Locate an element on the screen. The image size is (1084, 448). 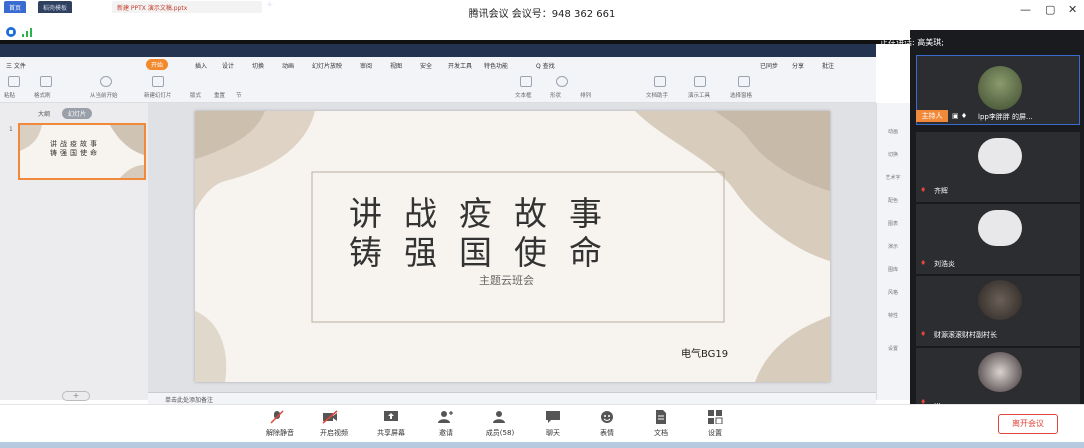
menu-transition: 切换 is located at coordinates (258, 65).